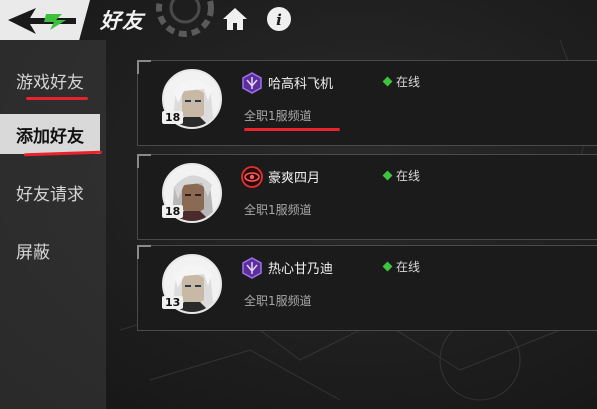 This screenshot has height=409, width=597. What do you see at coordinates (298, 20) in the screenshot?
I see `top-bar: 好友 i` at bounding box center [298, 20].